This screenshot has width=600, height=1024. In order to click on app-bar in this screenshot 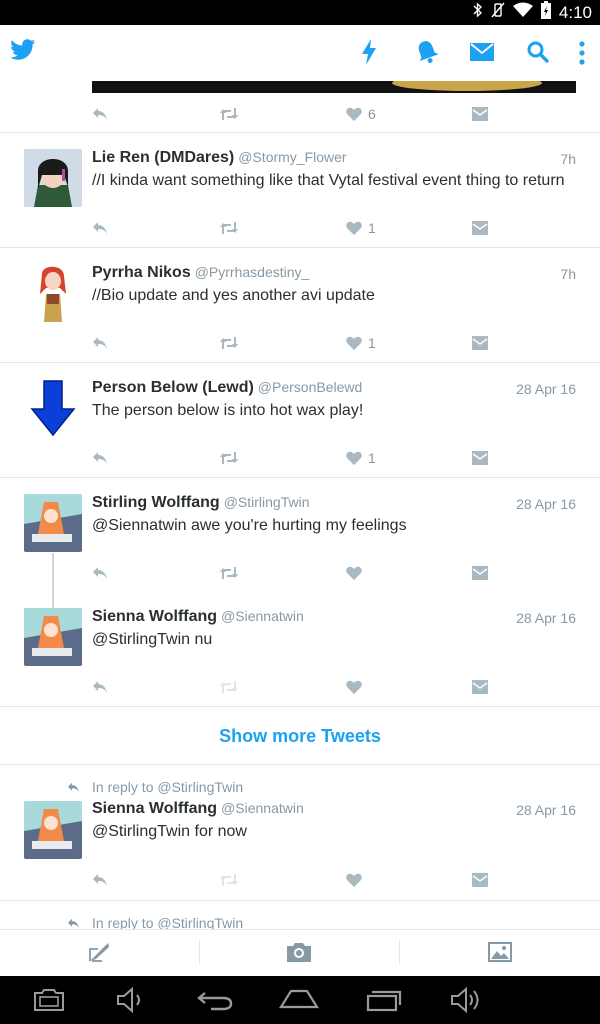, I will do `click(300, 53)`.